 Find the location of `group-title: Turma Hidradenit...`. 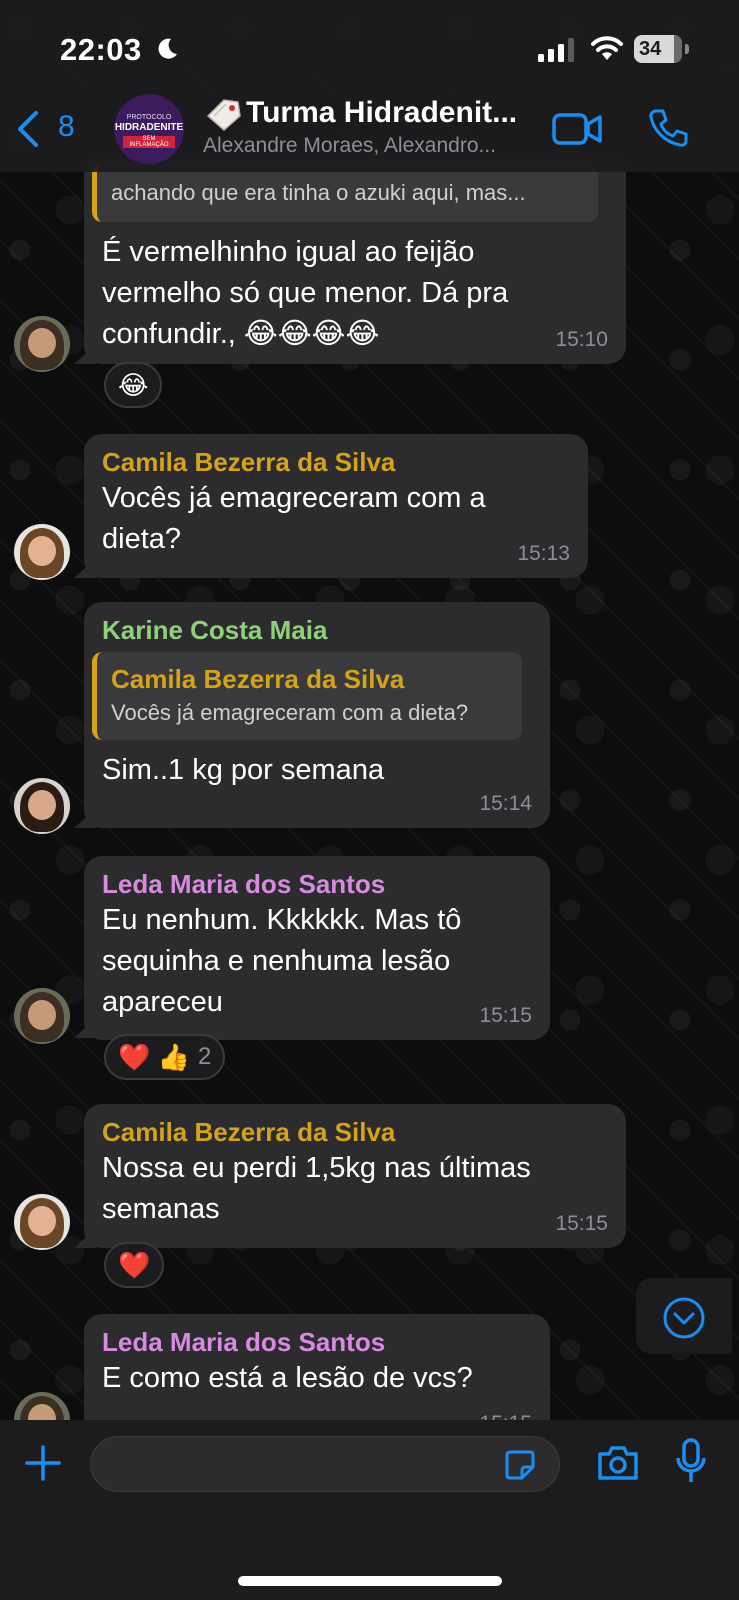

group-title: Turma Hidradenit... is located at coordinates (386, 113).